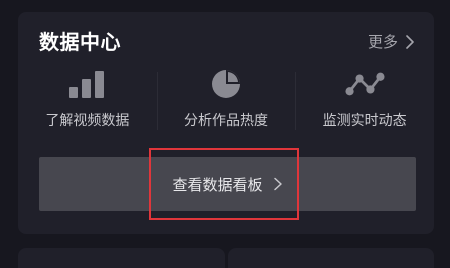 Image resolution: width=450 pixels, height=268 pixels. I want to click on feature-label: 监测实时动态, so click(364, 121).